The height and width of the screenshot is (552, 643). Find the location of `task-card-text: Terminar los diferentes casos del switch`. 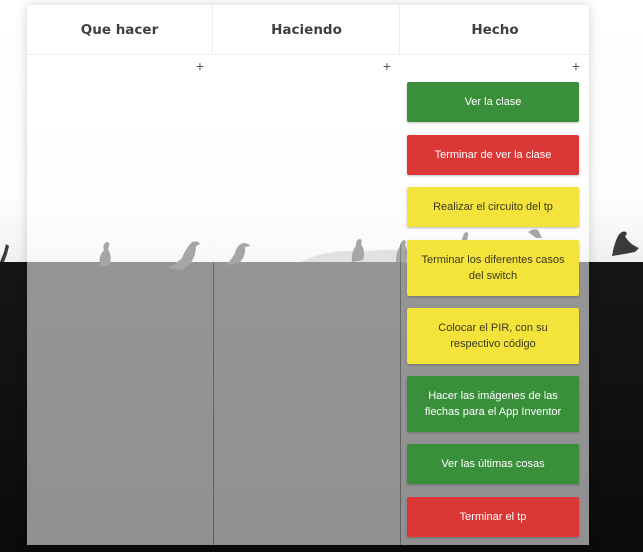

task-card-text: Terminar los diferentes casos del switch is located at coordinates (493, 268).